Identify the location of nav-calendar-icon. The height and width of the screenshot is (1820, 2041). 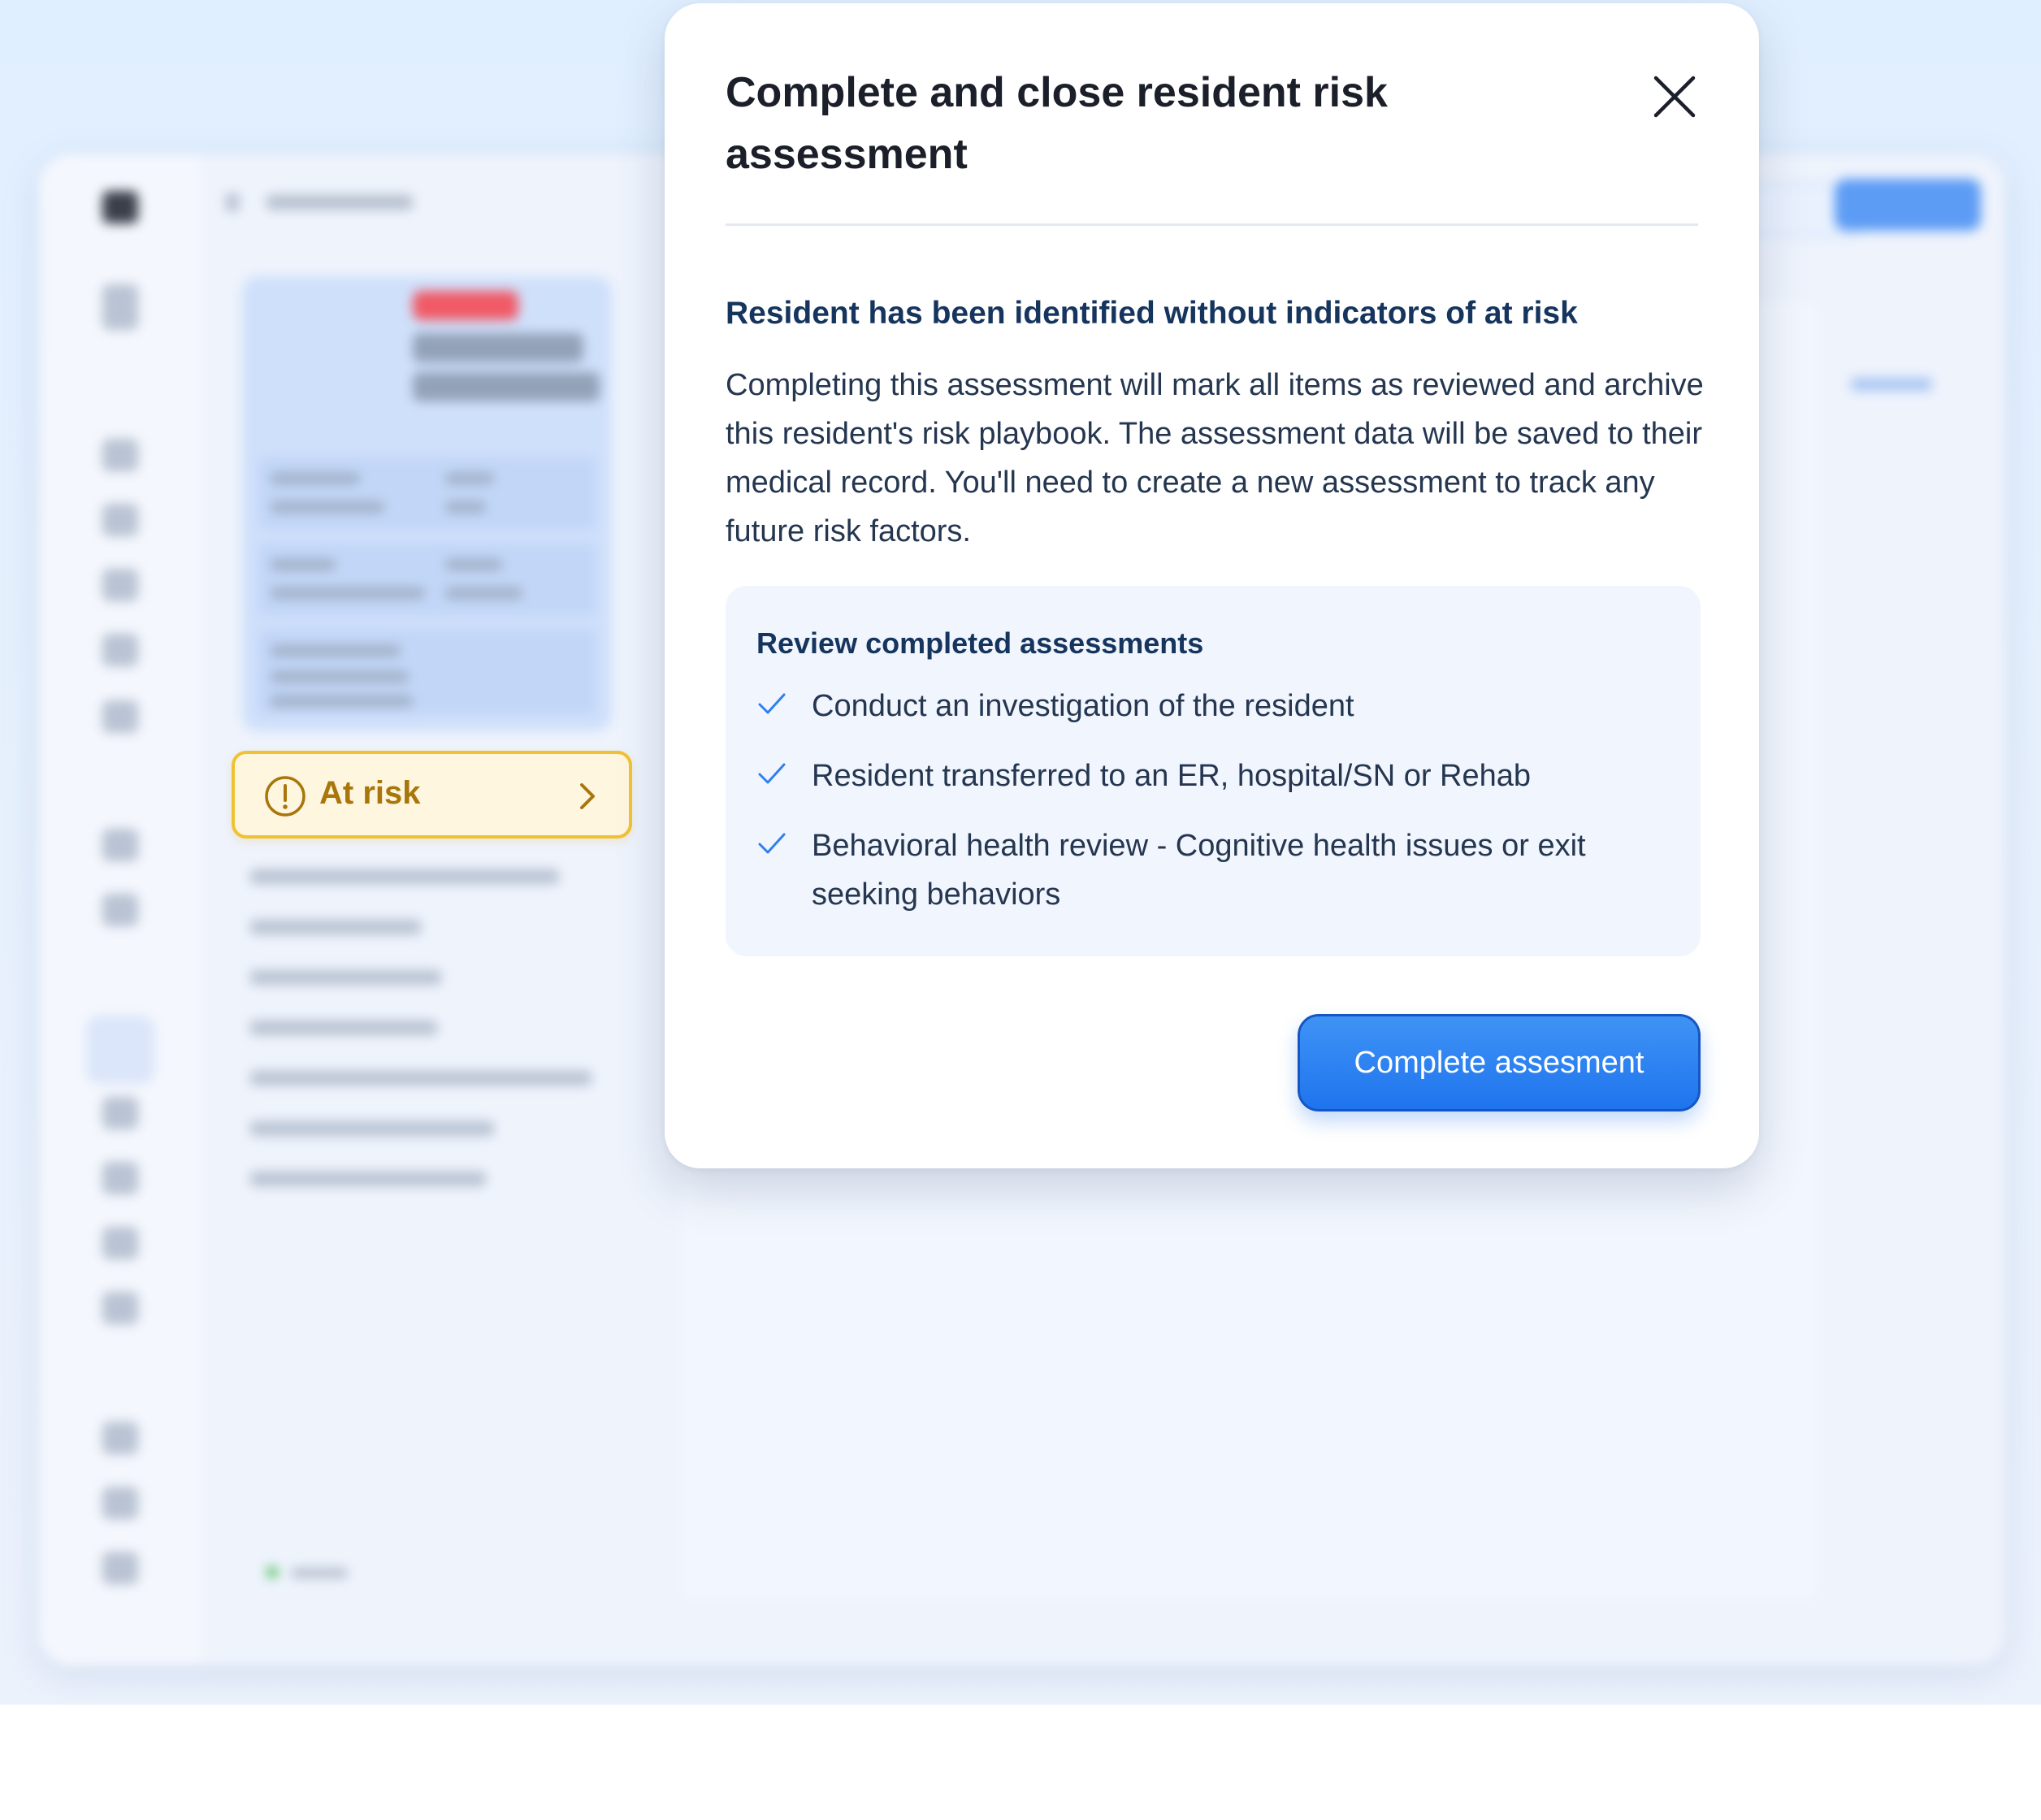
(120, 845).